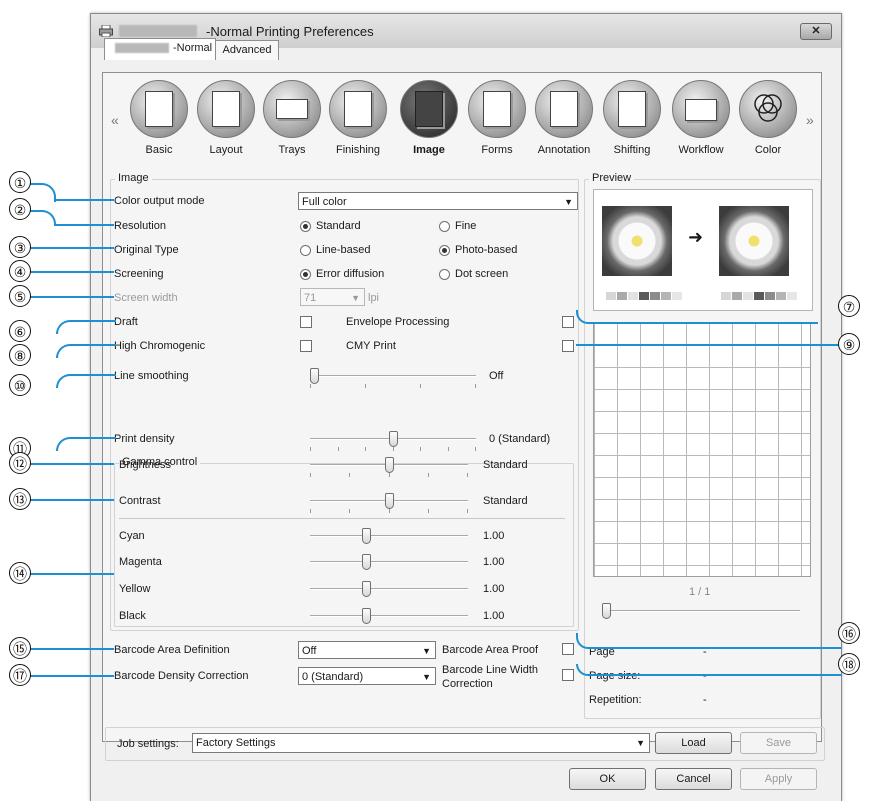 The width and height of the screenshot is (894, 801). I want to click on barcode-area-proof-label: Barcode Area Proof, so click(490, 650).